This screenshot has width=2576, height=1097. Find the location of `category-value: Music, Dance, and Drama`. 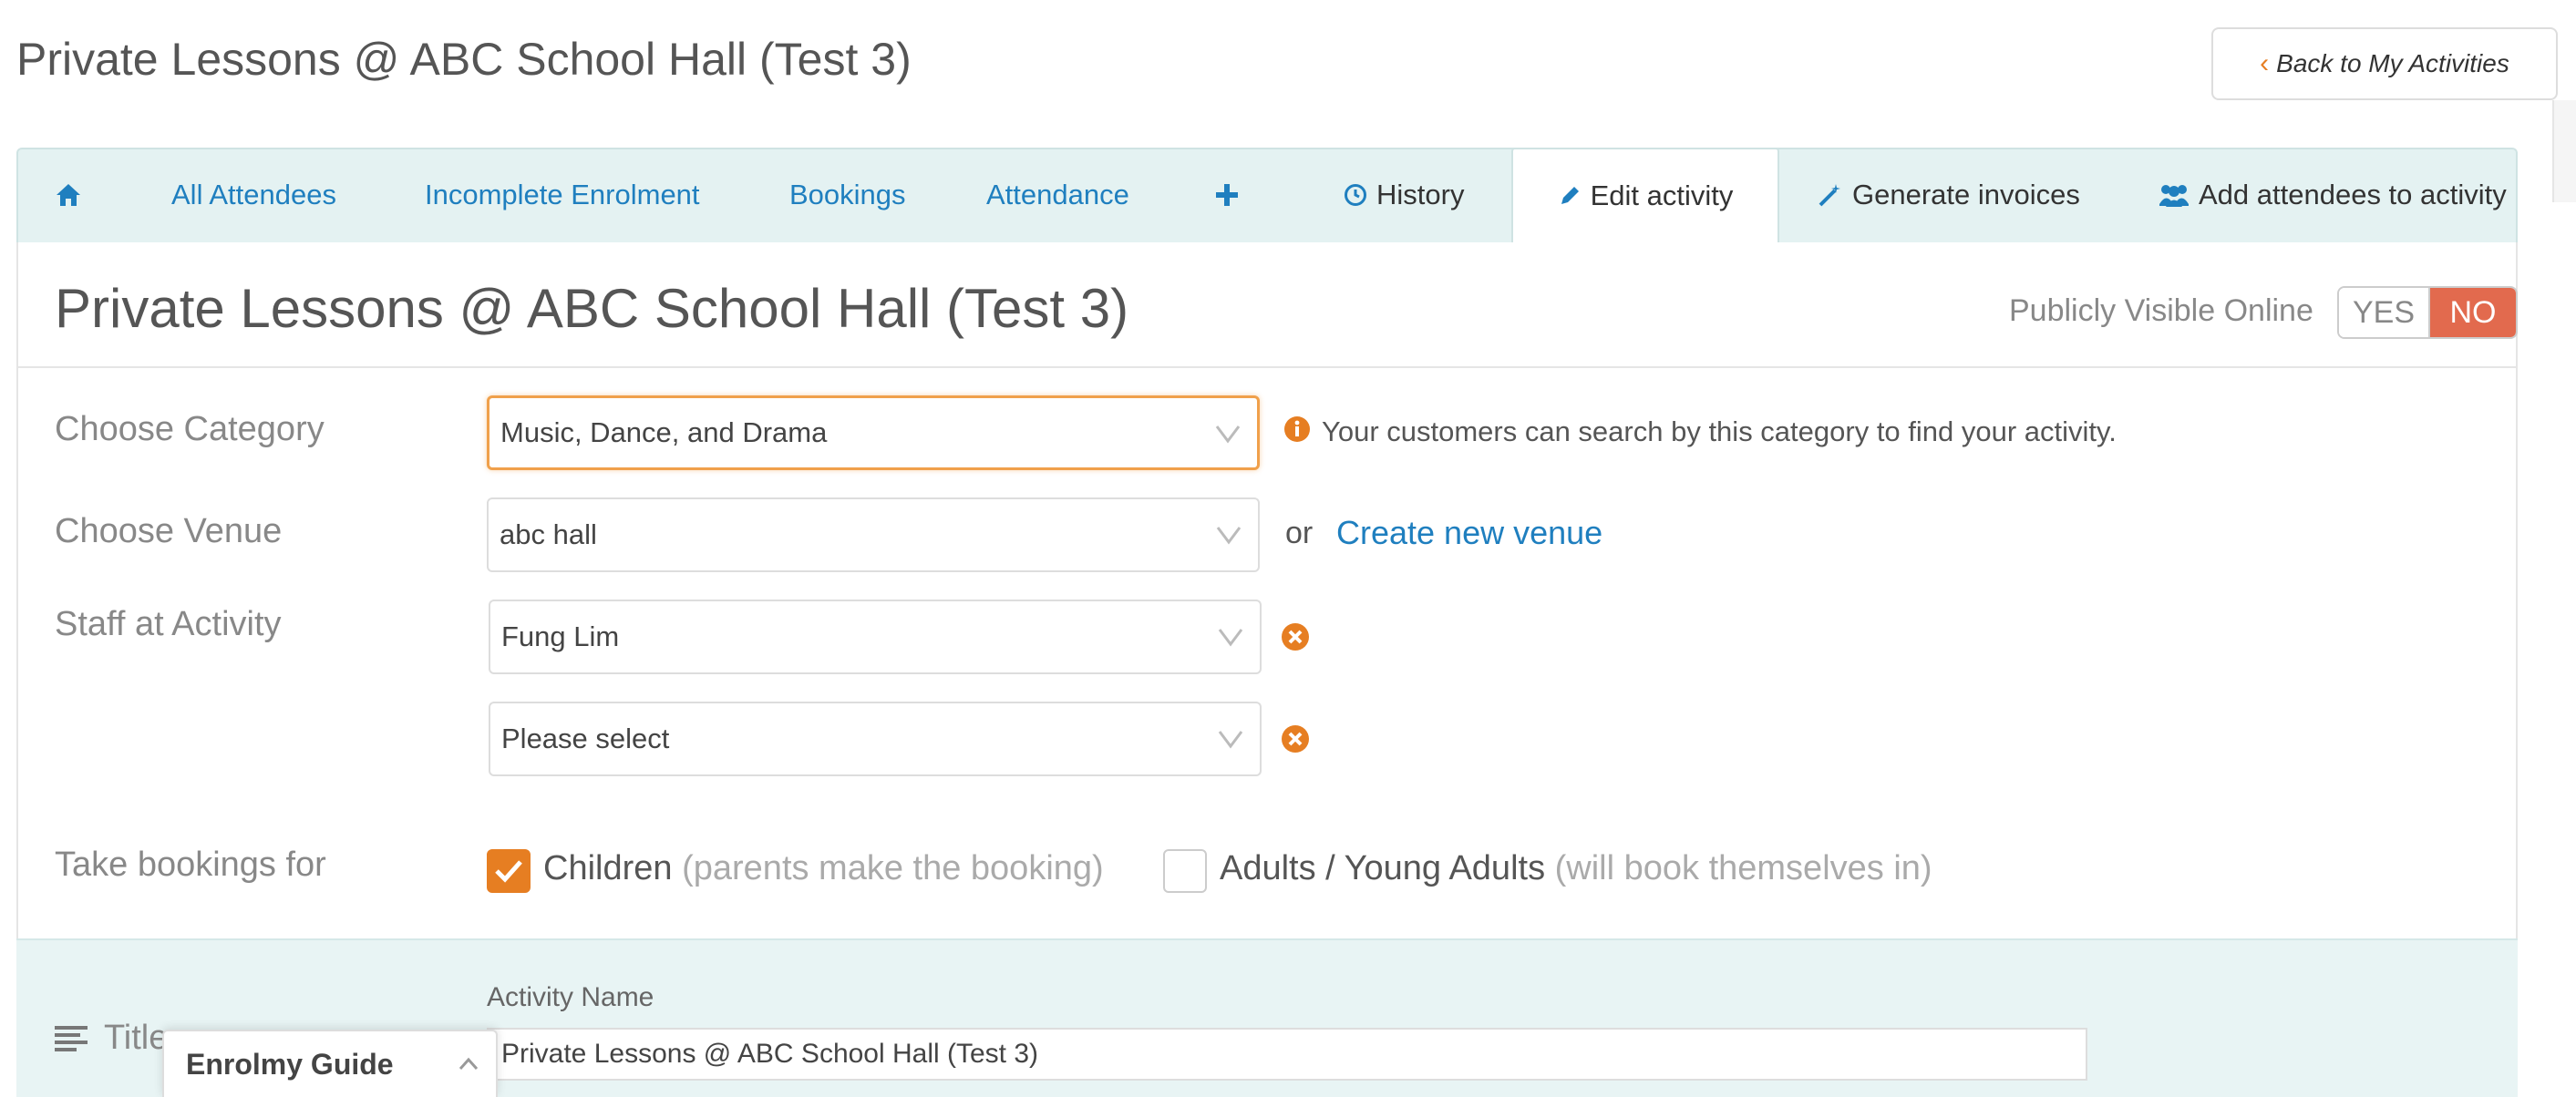

category-value: Music, Dance, and Drama is located at coordinates (664, 432).